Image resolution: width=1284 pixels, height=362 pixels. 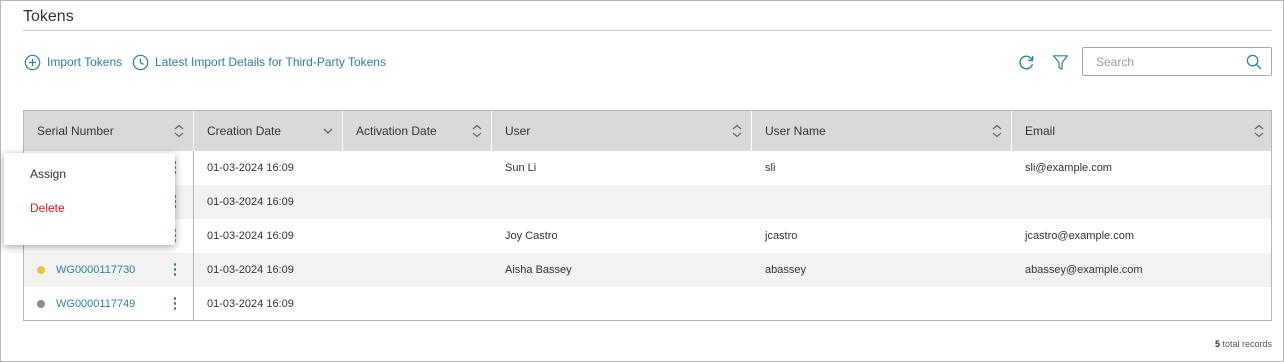 What do you see at coordinates (521, 168) in the screenshot?
I see `user-cell: Sun Li` at bounding box center [521, 168].